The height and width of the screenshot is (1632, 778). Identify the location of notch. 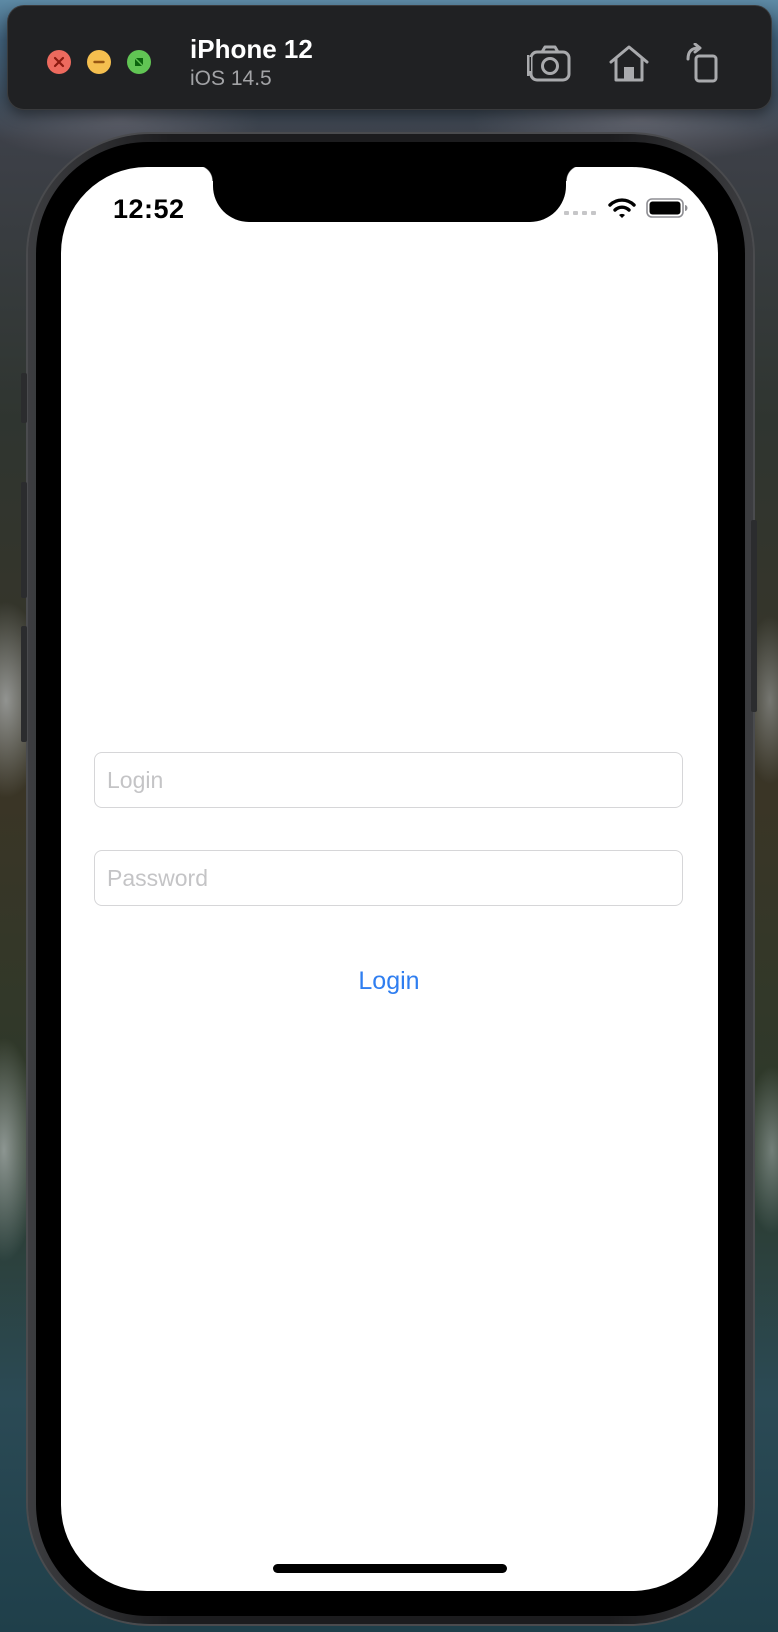
(389, 194).